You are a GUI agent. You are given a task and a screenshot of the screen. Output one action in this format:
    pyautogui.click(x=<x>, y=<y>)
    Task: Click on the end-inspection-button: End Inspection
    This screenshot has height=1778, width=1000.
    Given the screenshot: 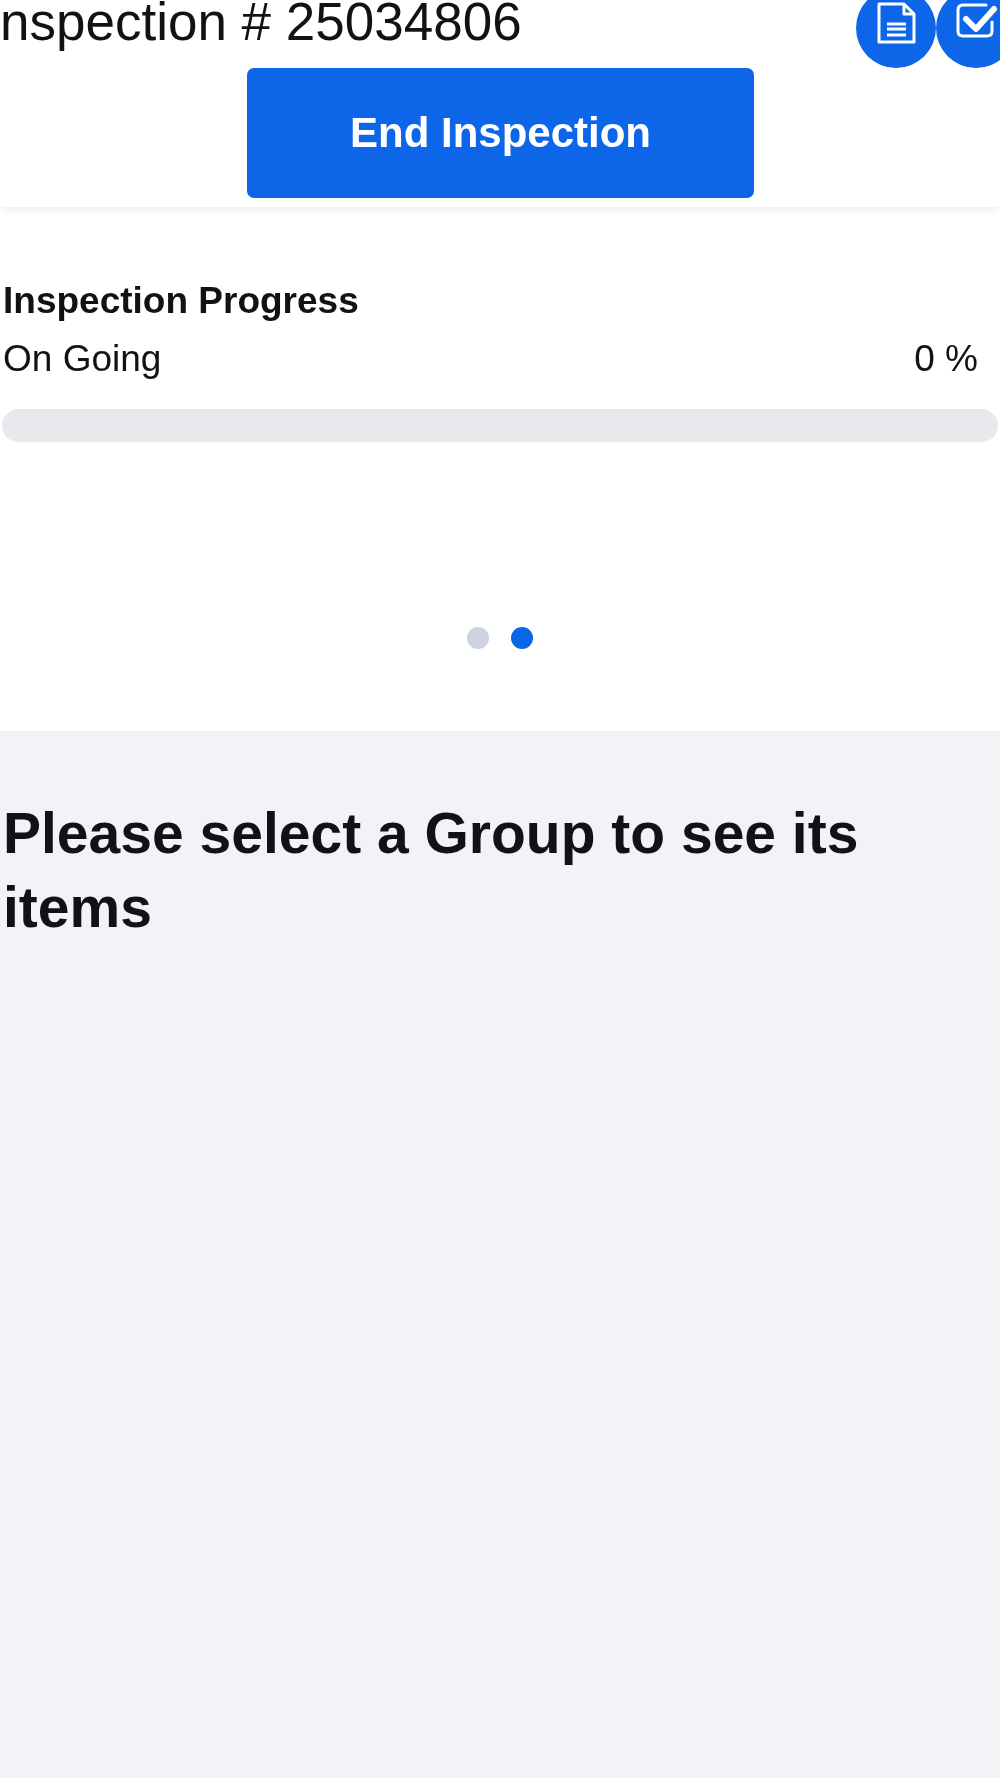 What is the action you would take?
    pyautogui.click(x=500, y=133)
    